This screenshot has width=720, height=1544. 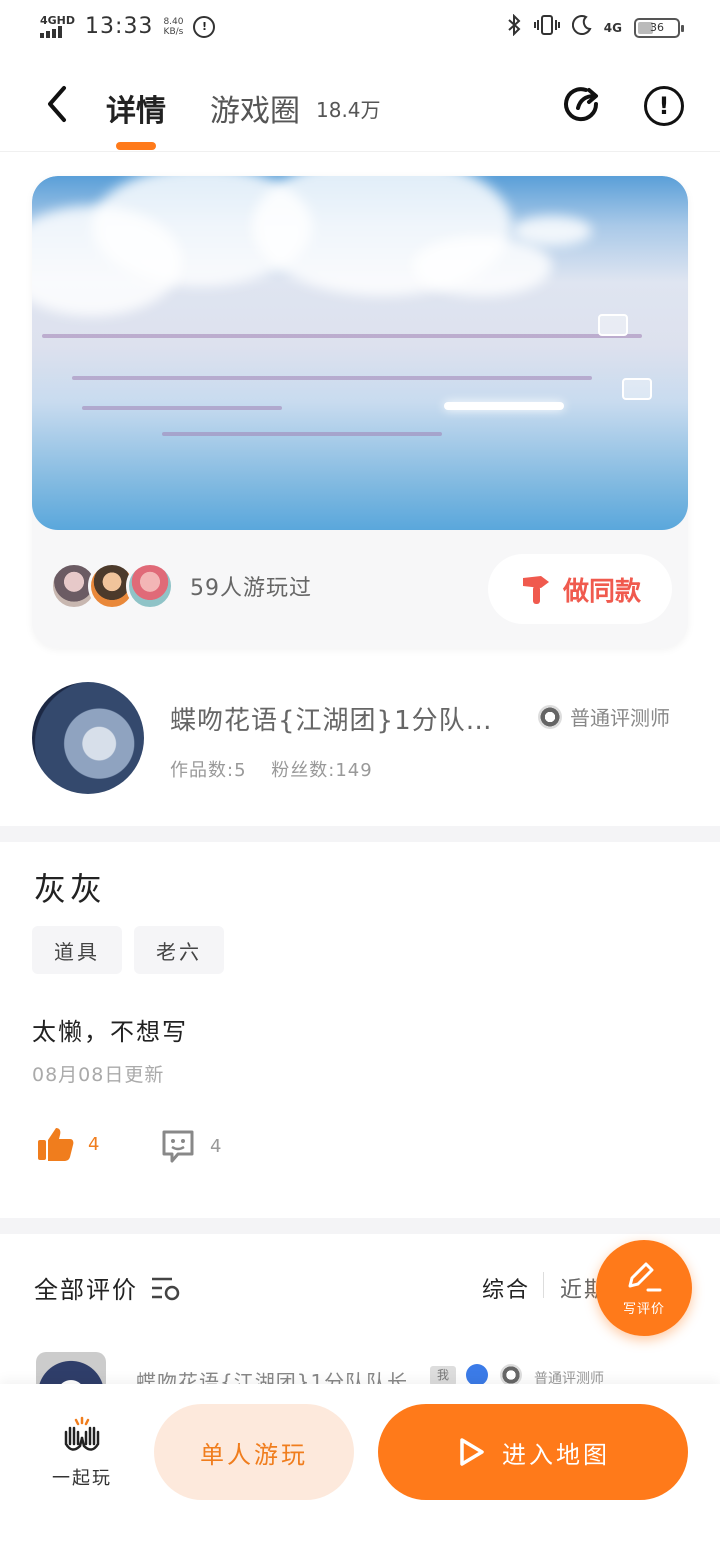 I want to click on network-speed: 8.40 KB/s, so click(x=173, y=27).